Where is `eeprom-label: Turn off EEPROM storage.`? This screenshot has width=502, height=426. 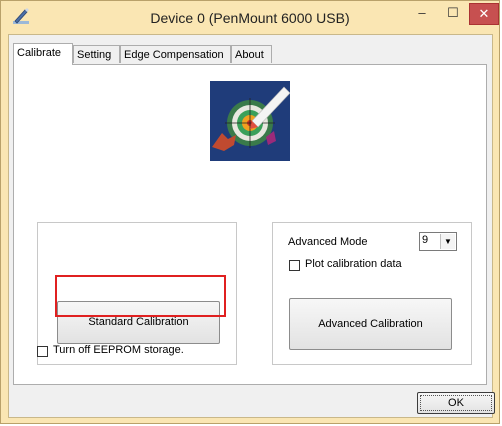
eeprom-label: Turn off EEPROM storage. is located at coordinates (118, 350).